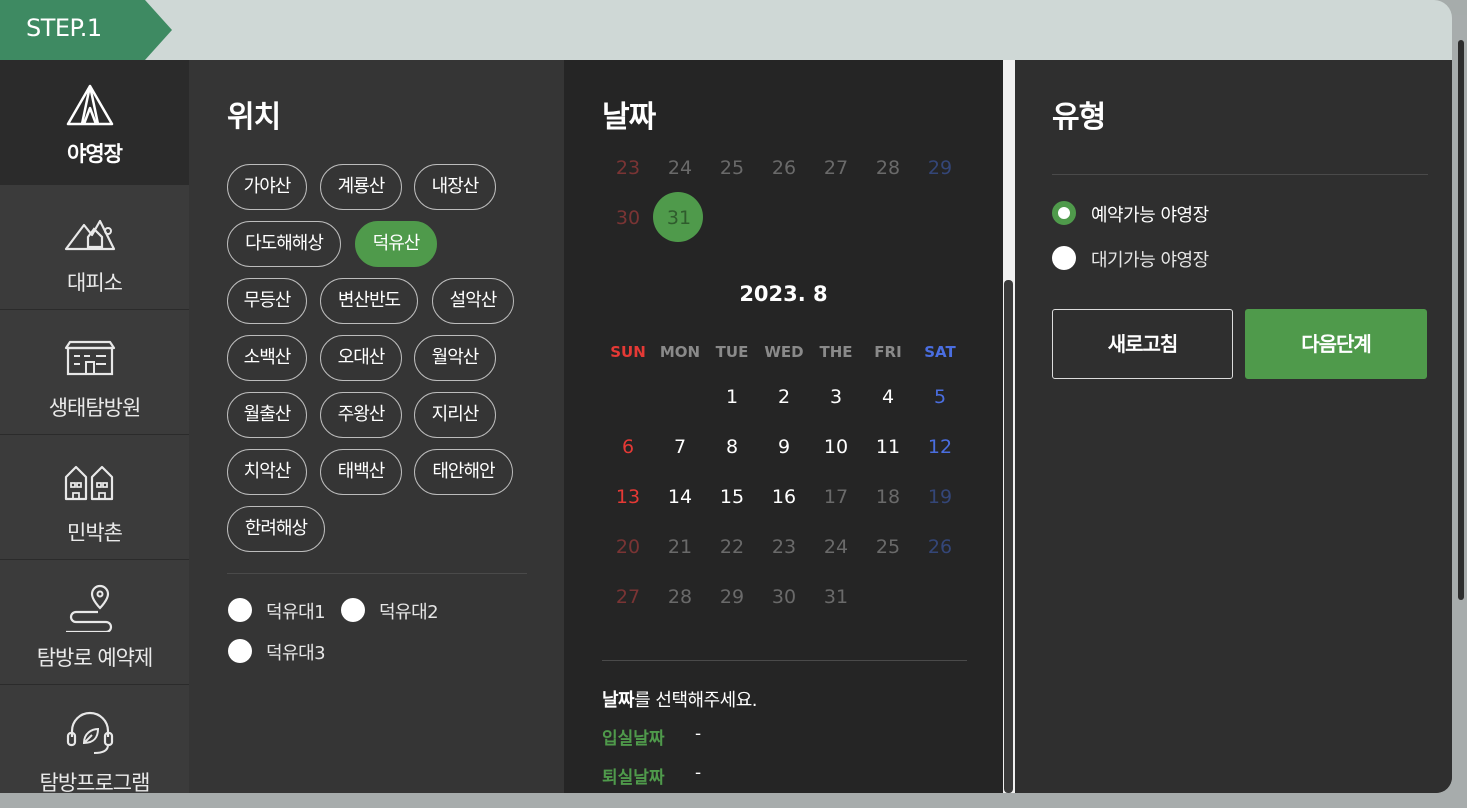 The width and height of the screenshot is (1467, 808). Describe the element at coordinates (680, 497) in the screenshot. I see `day-cell: 14` at that location.